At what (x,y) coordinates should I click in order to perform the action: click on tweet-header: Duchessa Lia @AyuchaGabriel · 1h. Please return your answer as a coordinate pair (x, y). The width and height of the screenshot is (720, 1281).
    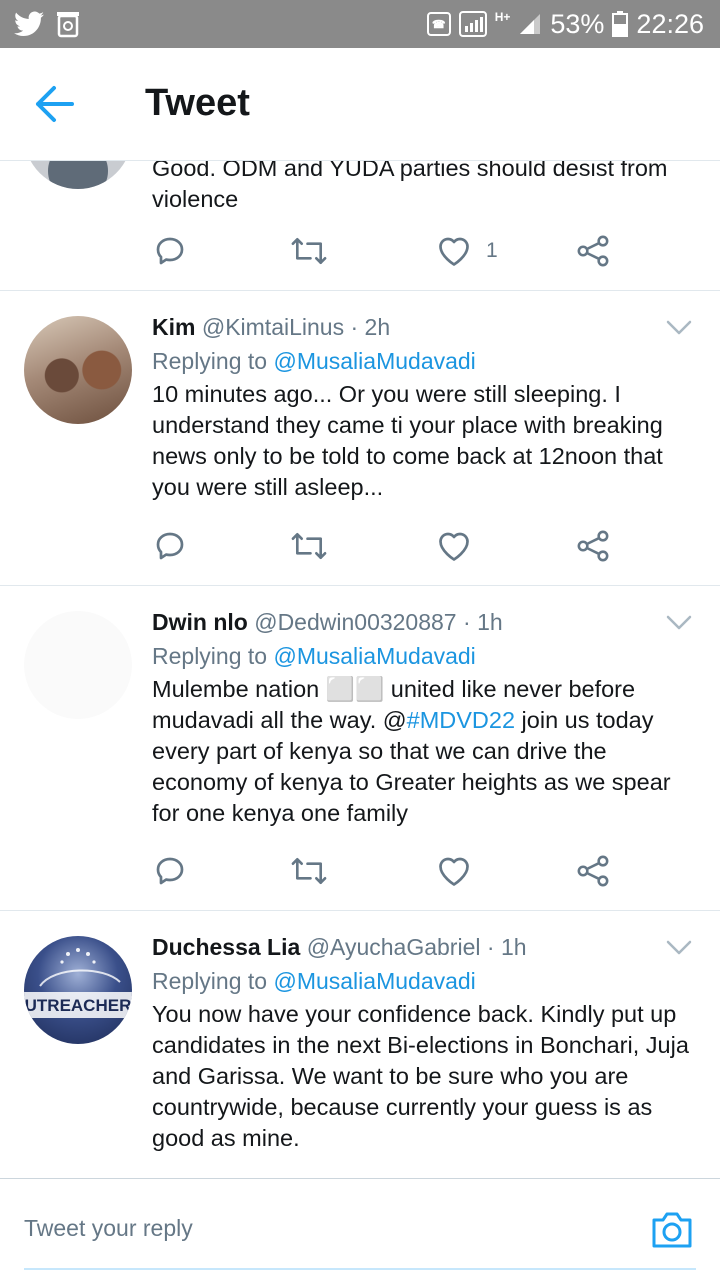
    Looking at the image, I should click on (421, 947).